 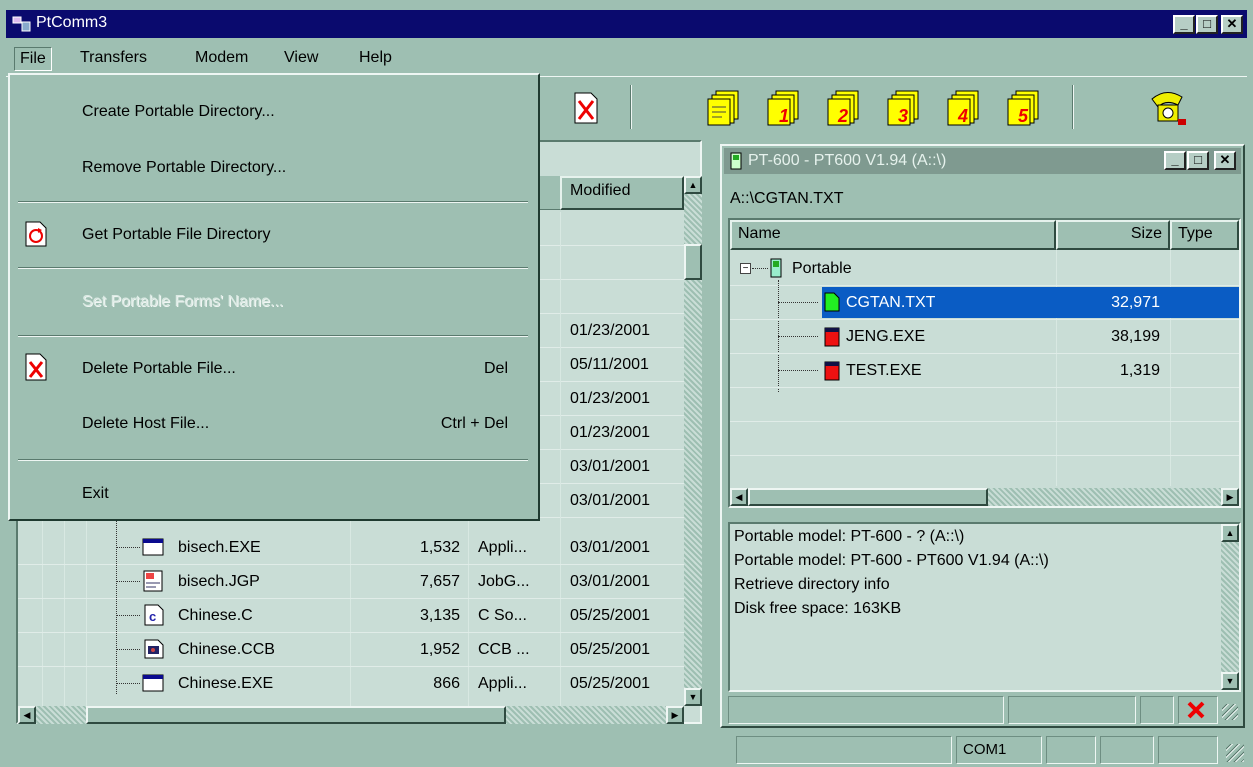 What do you see at coordinates (724, 107) in the screenshot?
I see `form-all-button` at bounding box center [724, 107].